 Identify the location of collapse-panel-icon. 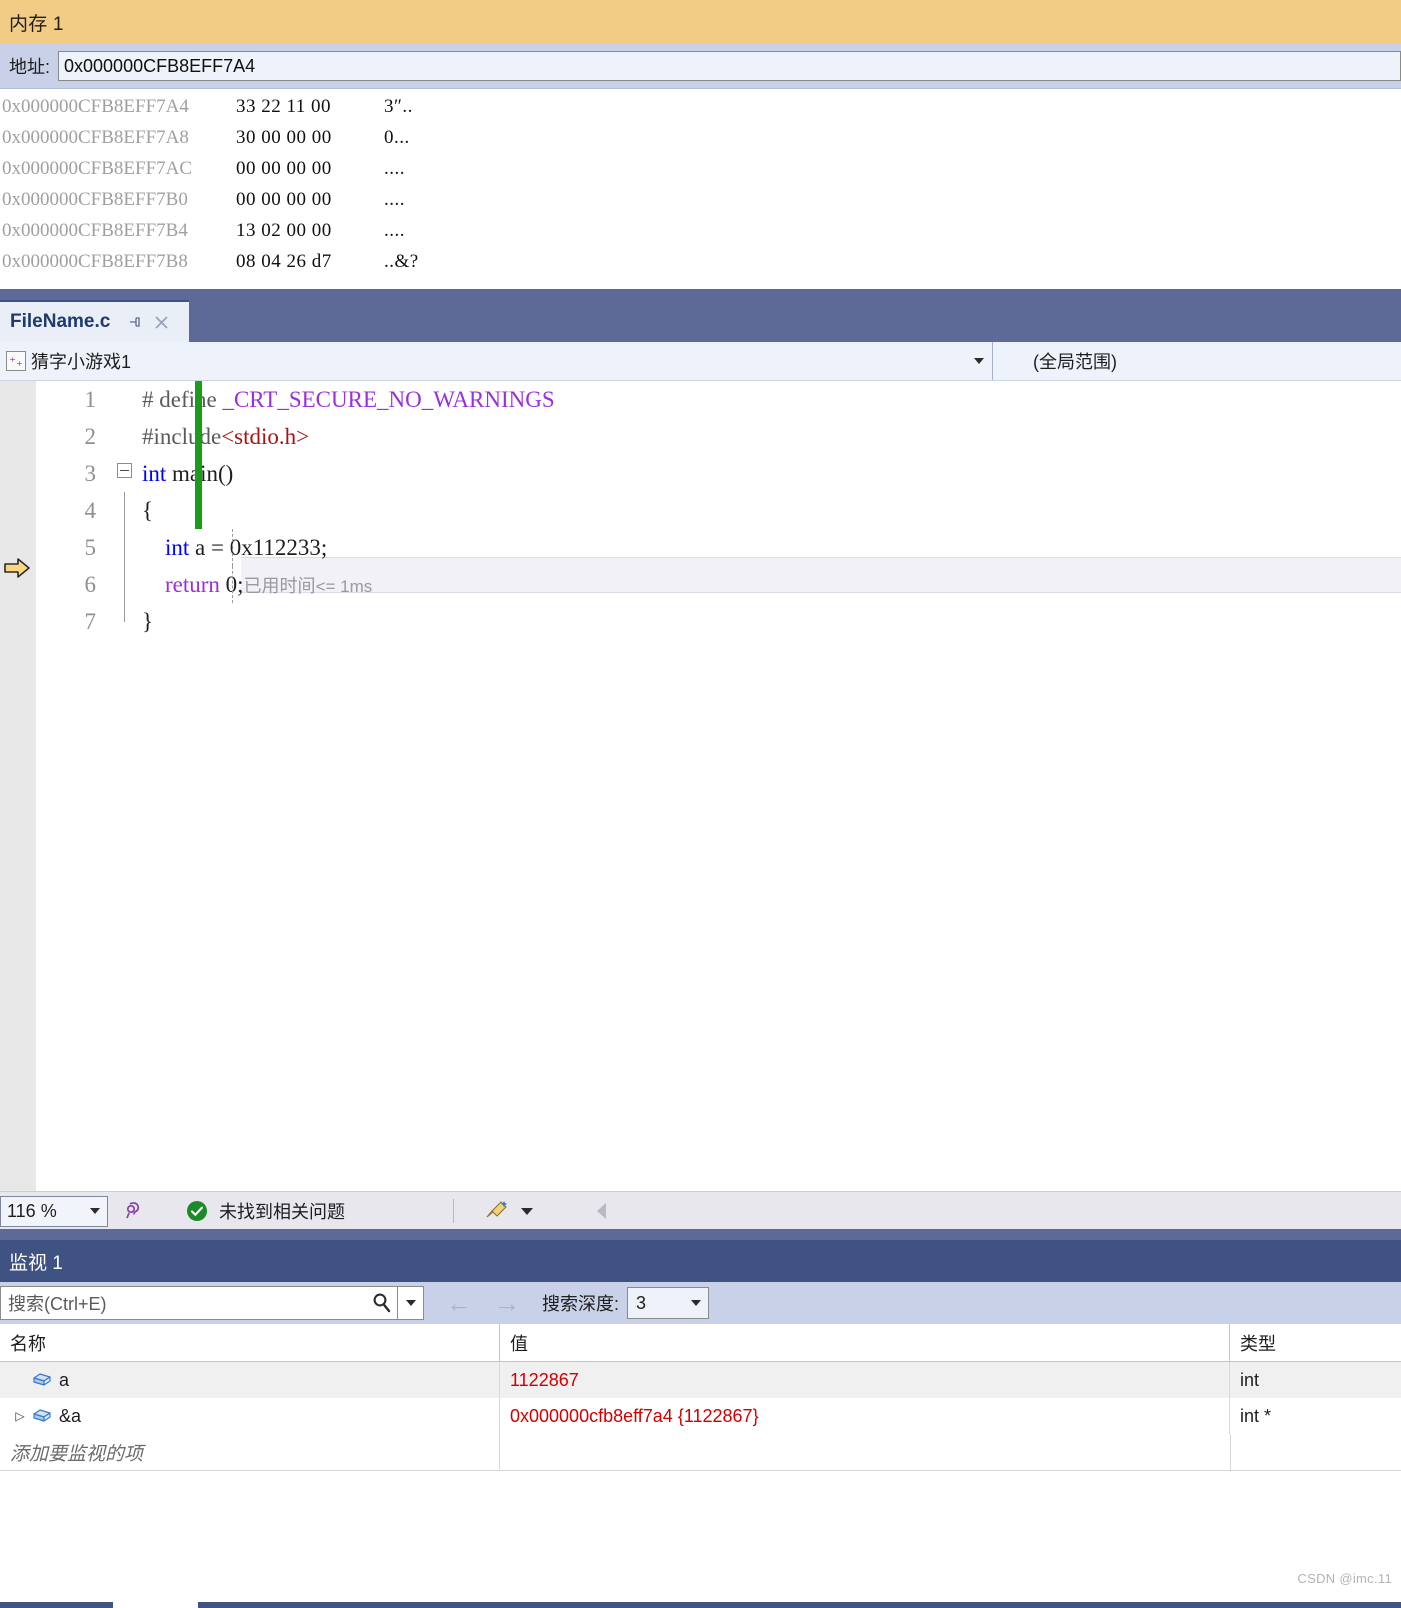
(601, 1211).